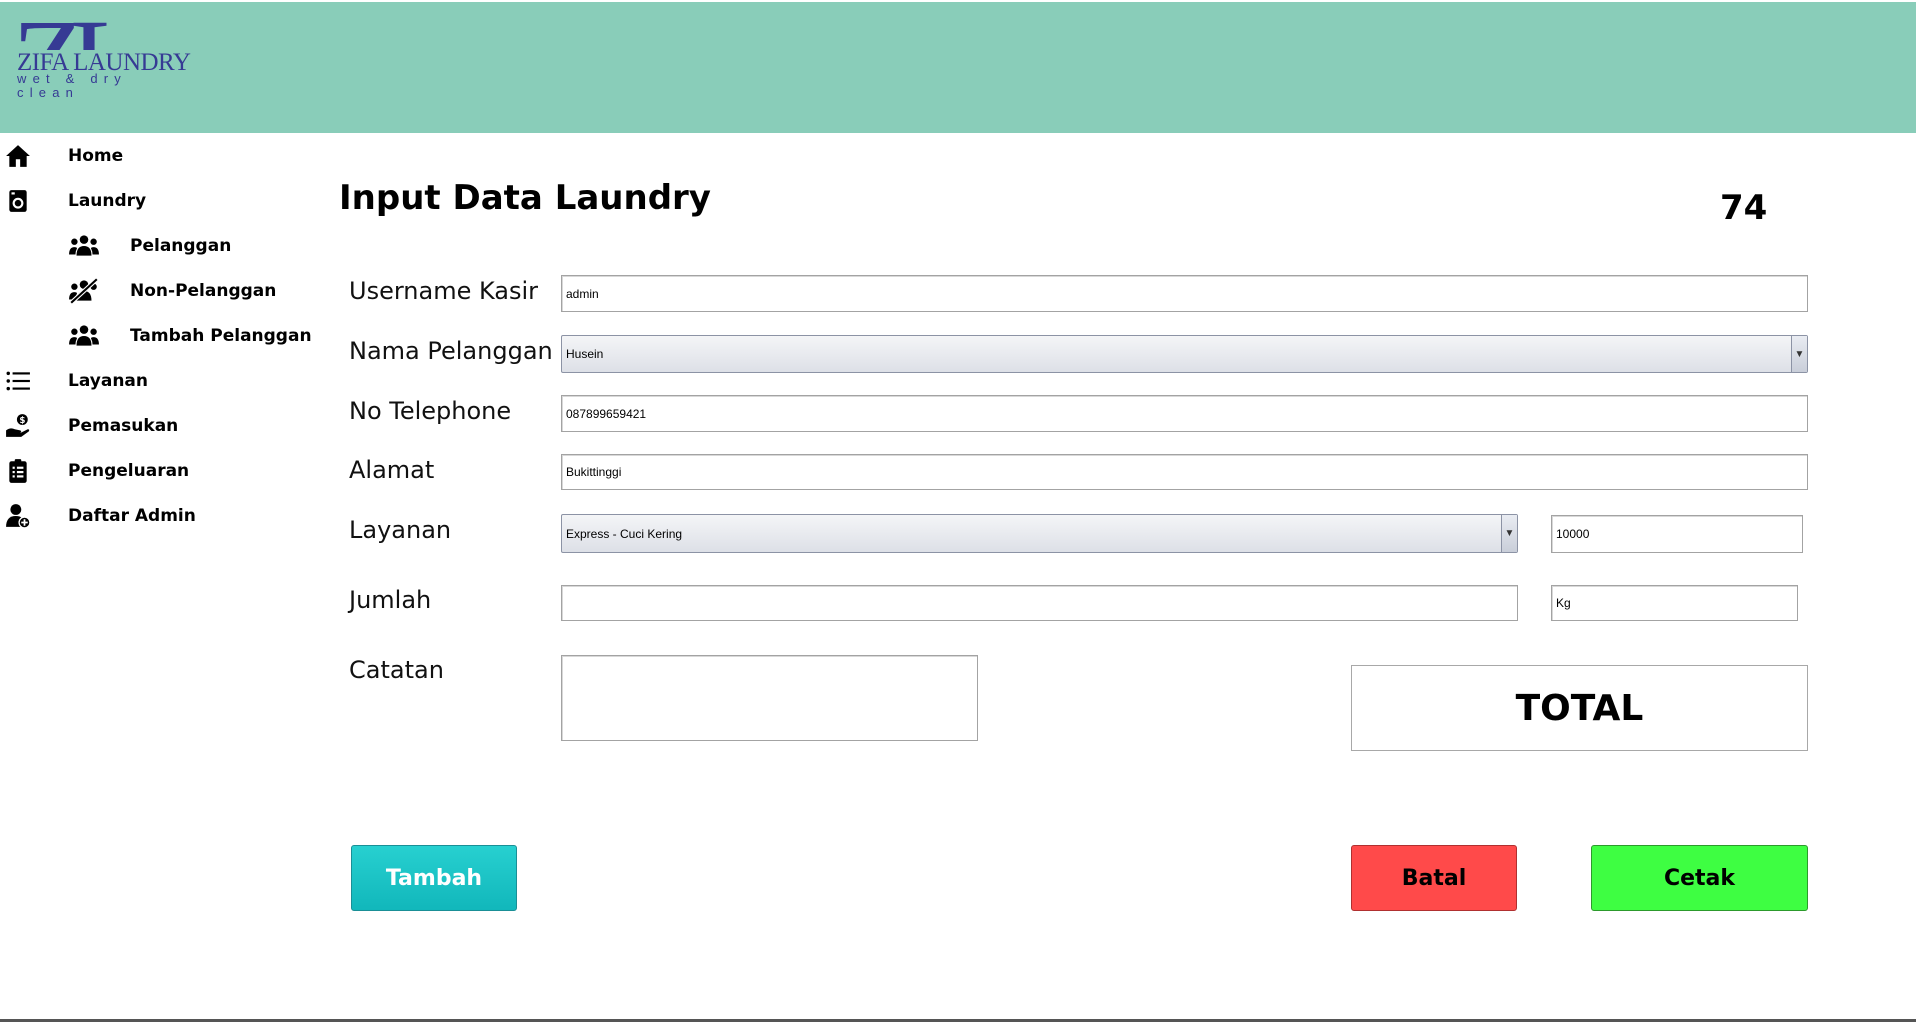 This screenshot has height=1022, width=1916. I want to click on alamat-input, so click(1186, 472).